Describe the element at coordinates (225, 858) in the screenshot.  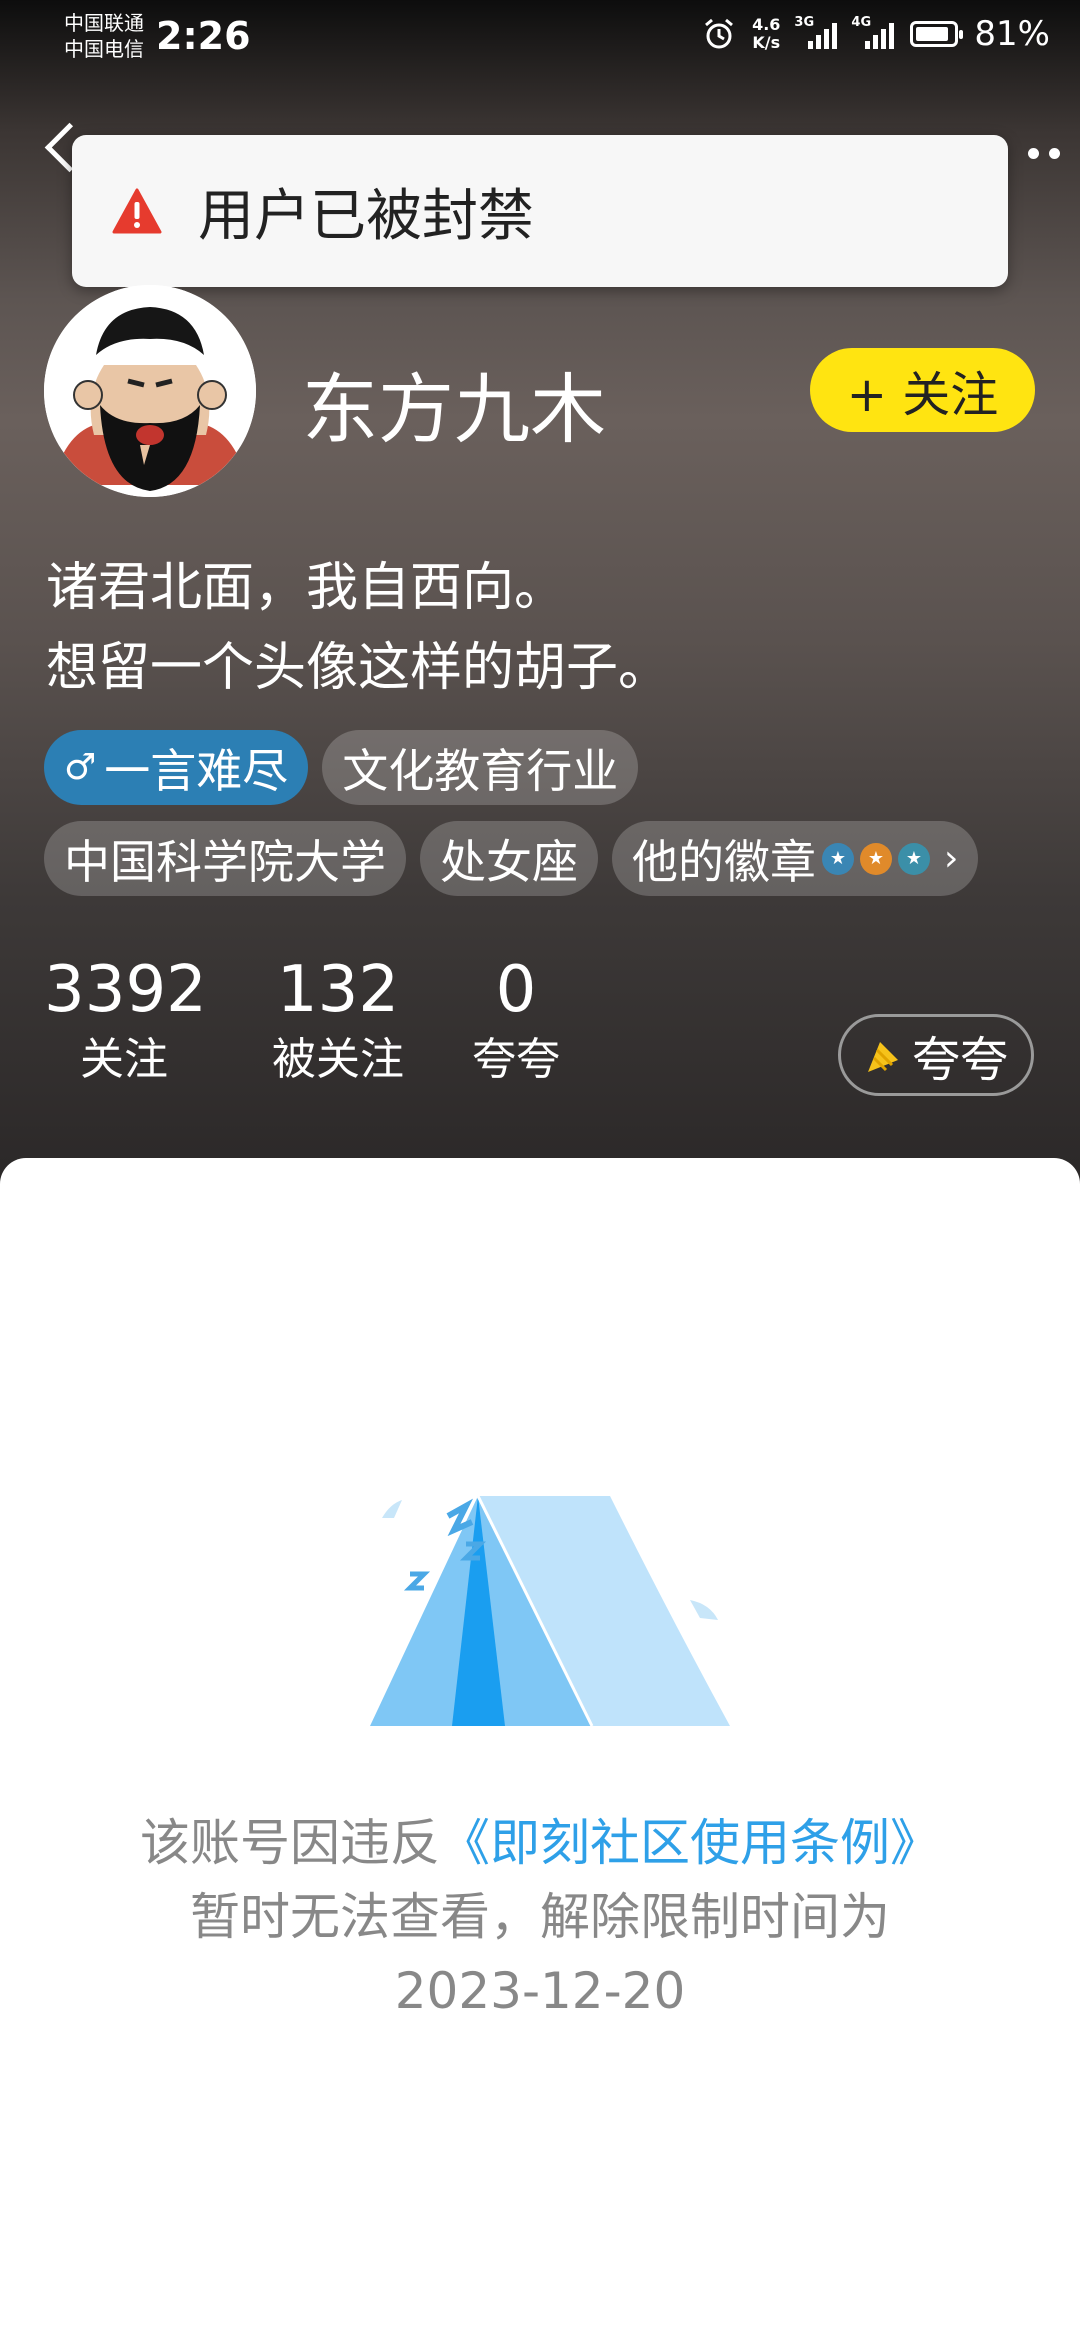
I see `tag-school: 中国科学院大学` at that location.